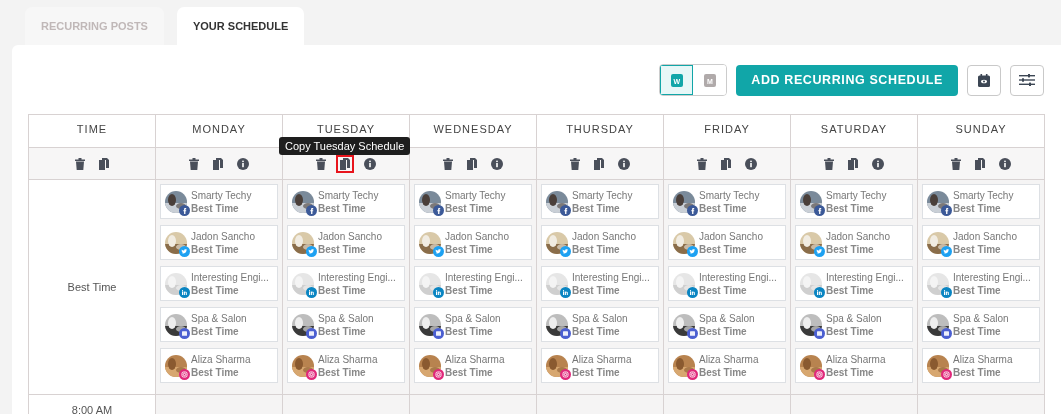 This screenshot has width=1061, height=414. What do you see at coordinates (981, 131) in the screenshot?
I see `column-header: SUNDAY` at bounding box center [981, 131].